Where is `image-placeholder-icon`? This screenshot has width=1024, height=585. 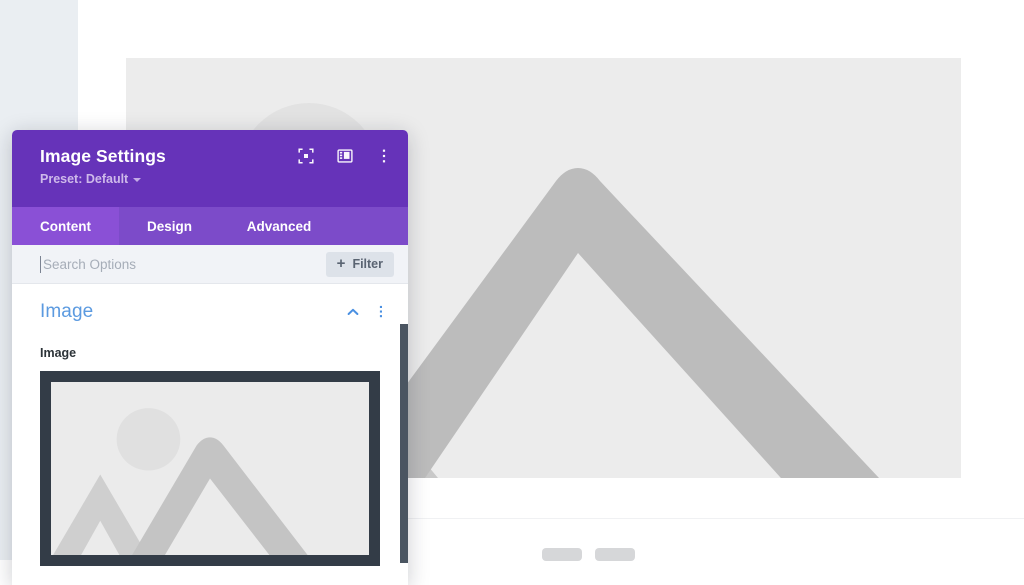
image-placeholder-icon is located at coordinates (180, 481).